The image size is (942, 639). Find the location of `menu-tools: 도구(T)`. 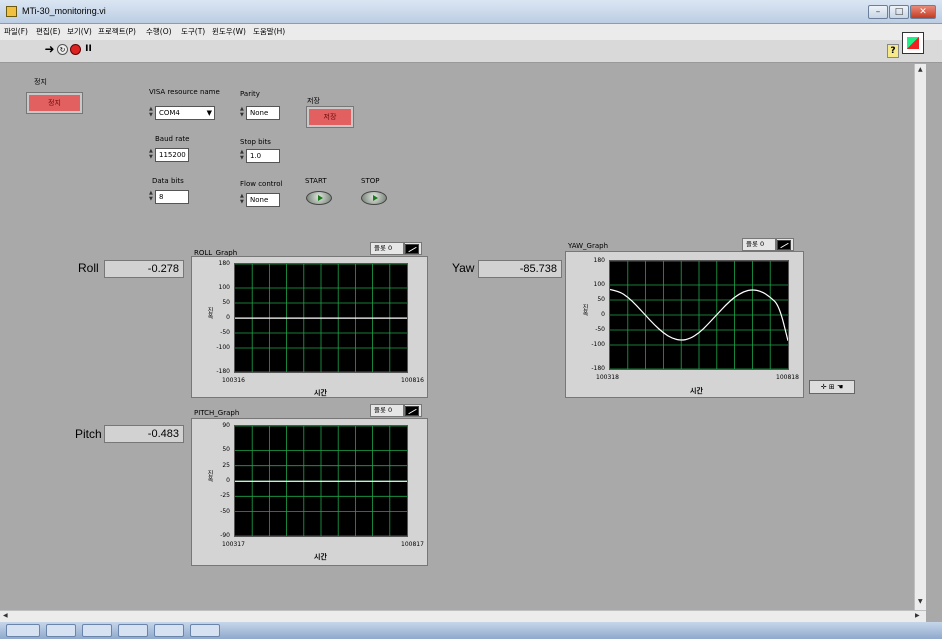

menu-tools: 도구(T) is located at coordinates (193, 31).